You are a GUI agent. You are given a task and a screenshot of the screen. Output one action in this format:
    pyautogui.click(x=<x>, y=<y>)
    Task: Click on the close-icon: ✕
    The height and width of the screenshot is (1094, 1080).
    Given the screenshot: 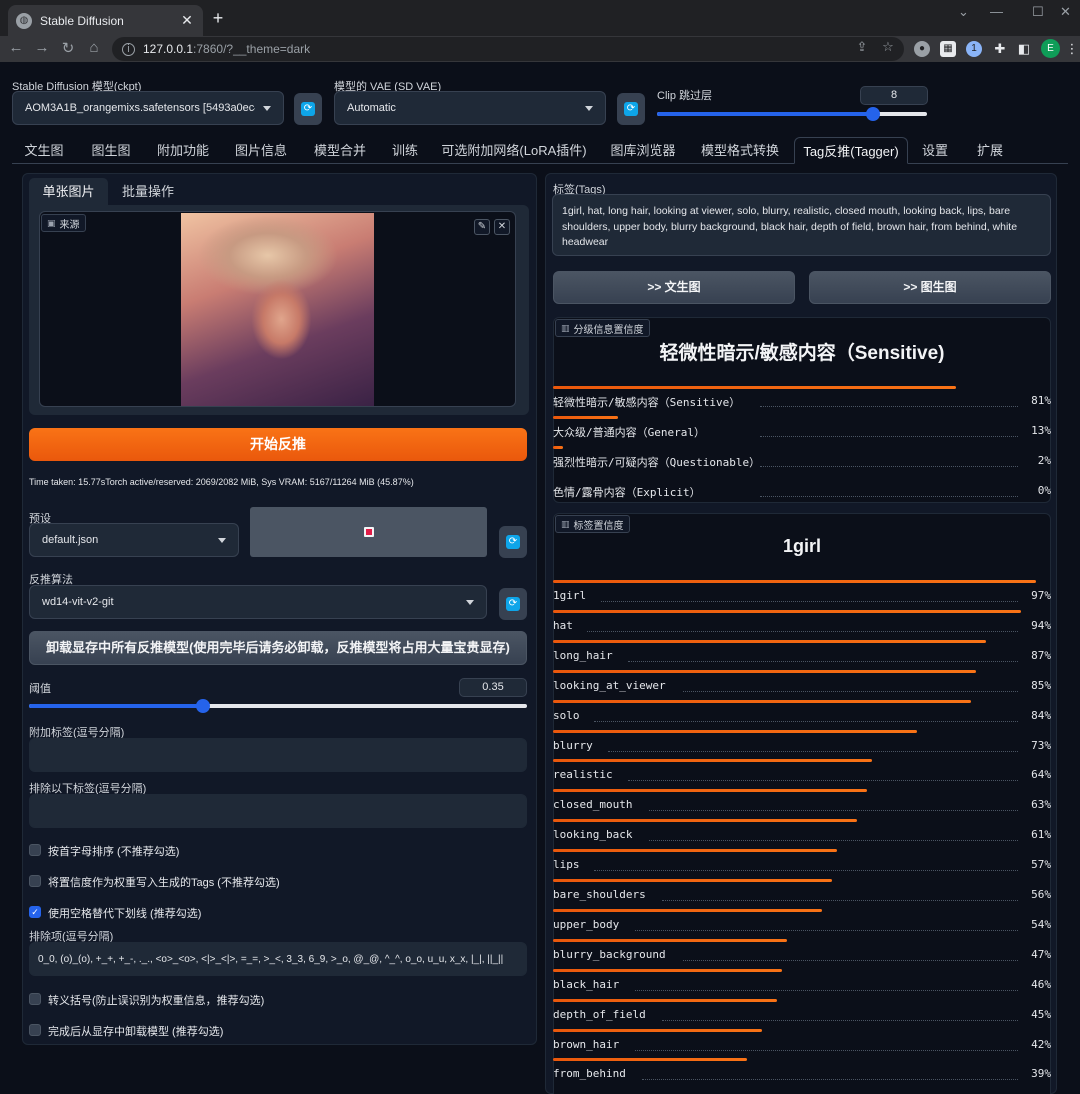 What is the action you would take?
    pyautogui.click(x=502, y=227)
    